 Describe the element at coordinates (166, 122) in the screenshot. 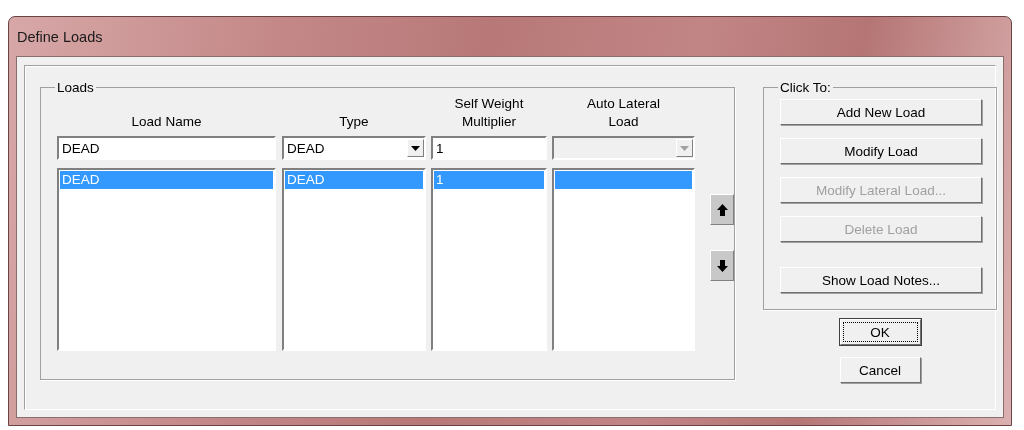

I see `column-header: Load Name` at that location.